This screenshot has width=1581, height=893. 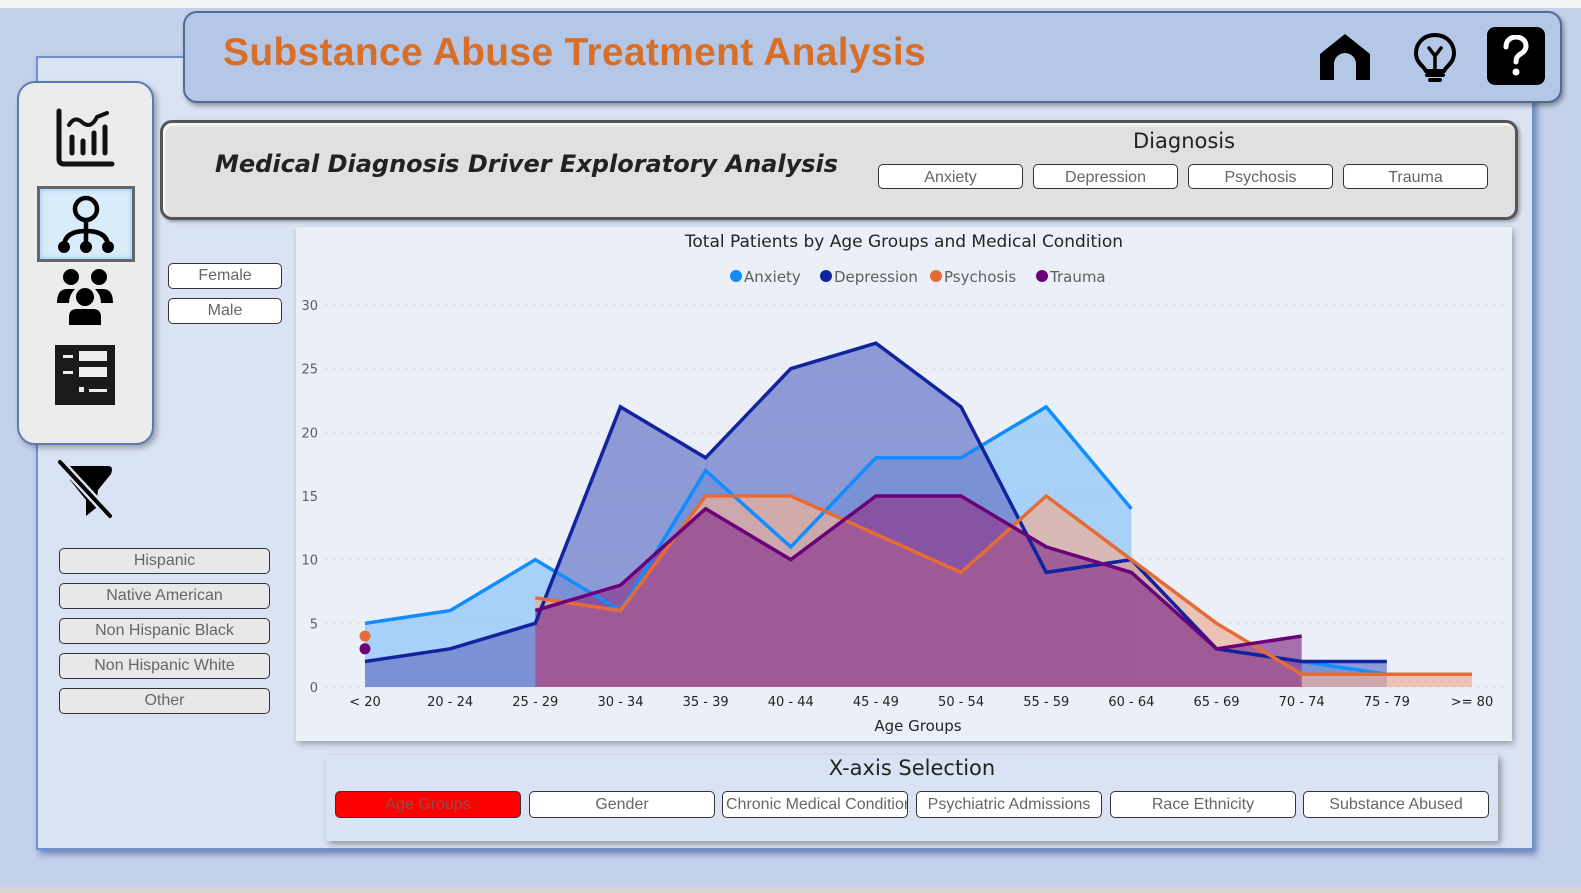 What do you see at coordinates (1184, 141) in the screenshot?
I see `diagnosis-slicer-title: Diagnosis` at bounding box center [1184, 141].